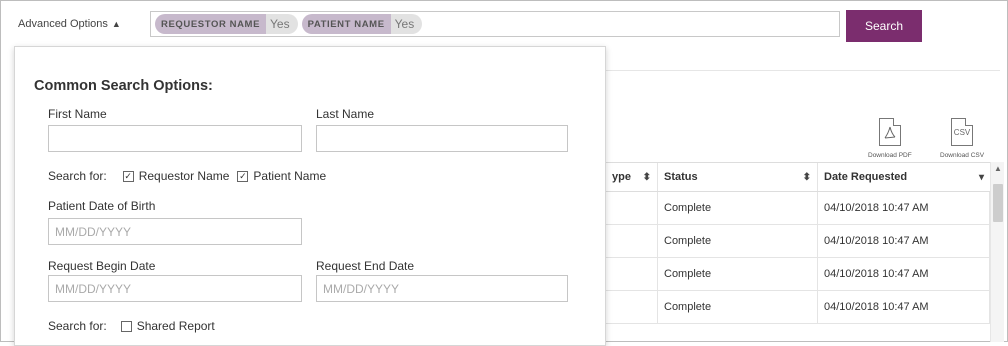  I want to click on download-csv-button: CSV Download CSV, so click(962, 138).